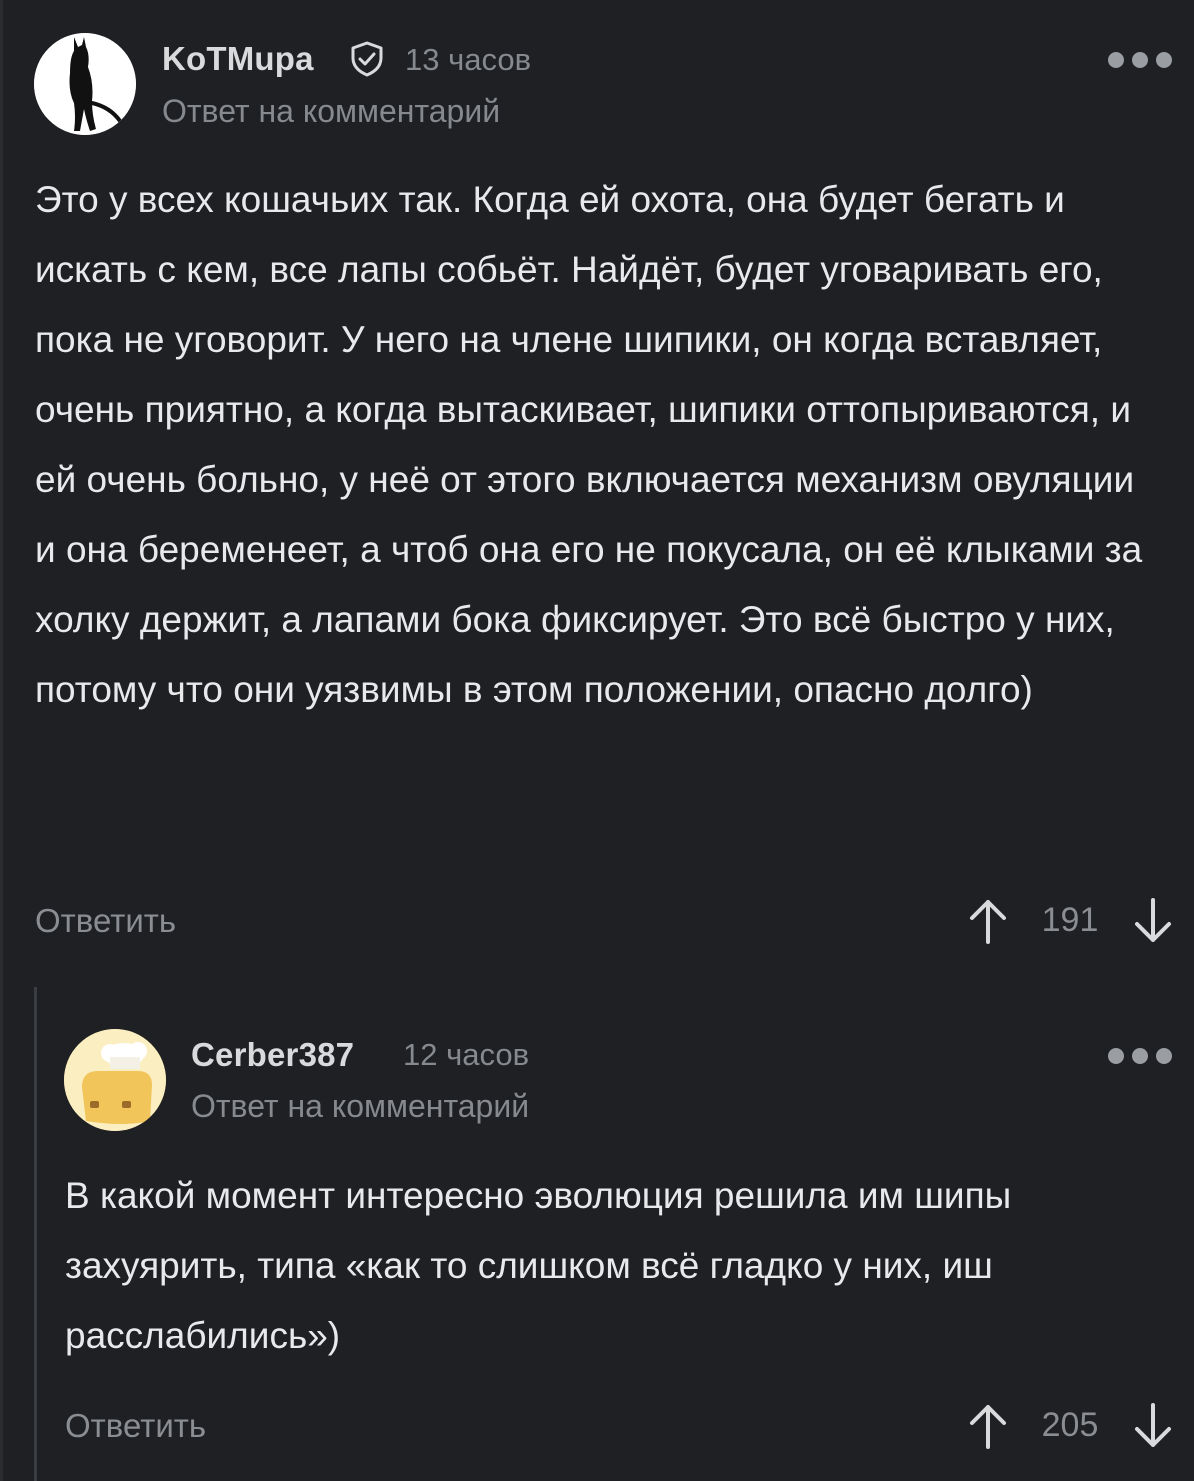  Describe the element at coordinates (1070, 920) in the screenshot. I see `score: 191` at that location.